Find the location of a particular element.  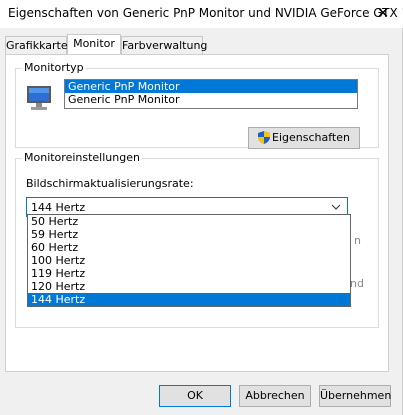

cancel-button: Abbrechen is located at coordinates (275, 396).